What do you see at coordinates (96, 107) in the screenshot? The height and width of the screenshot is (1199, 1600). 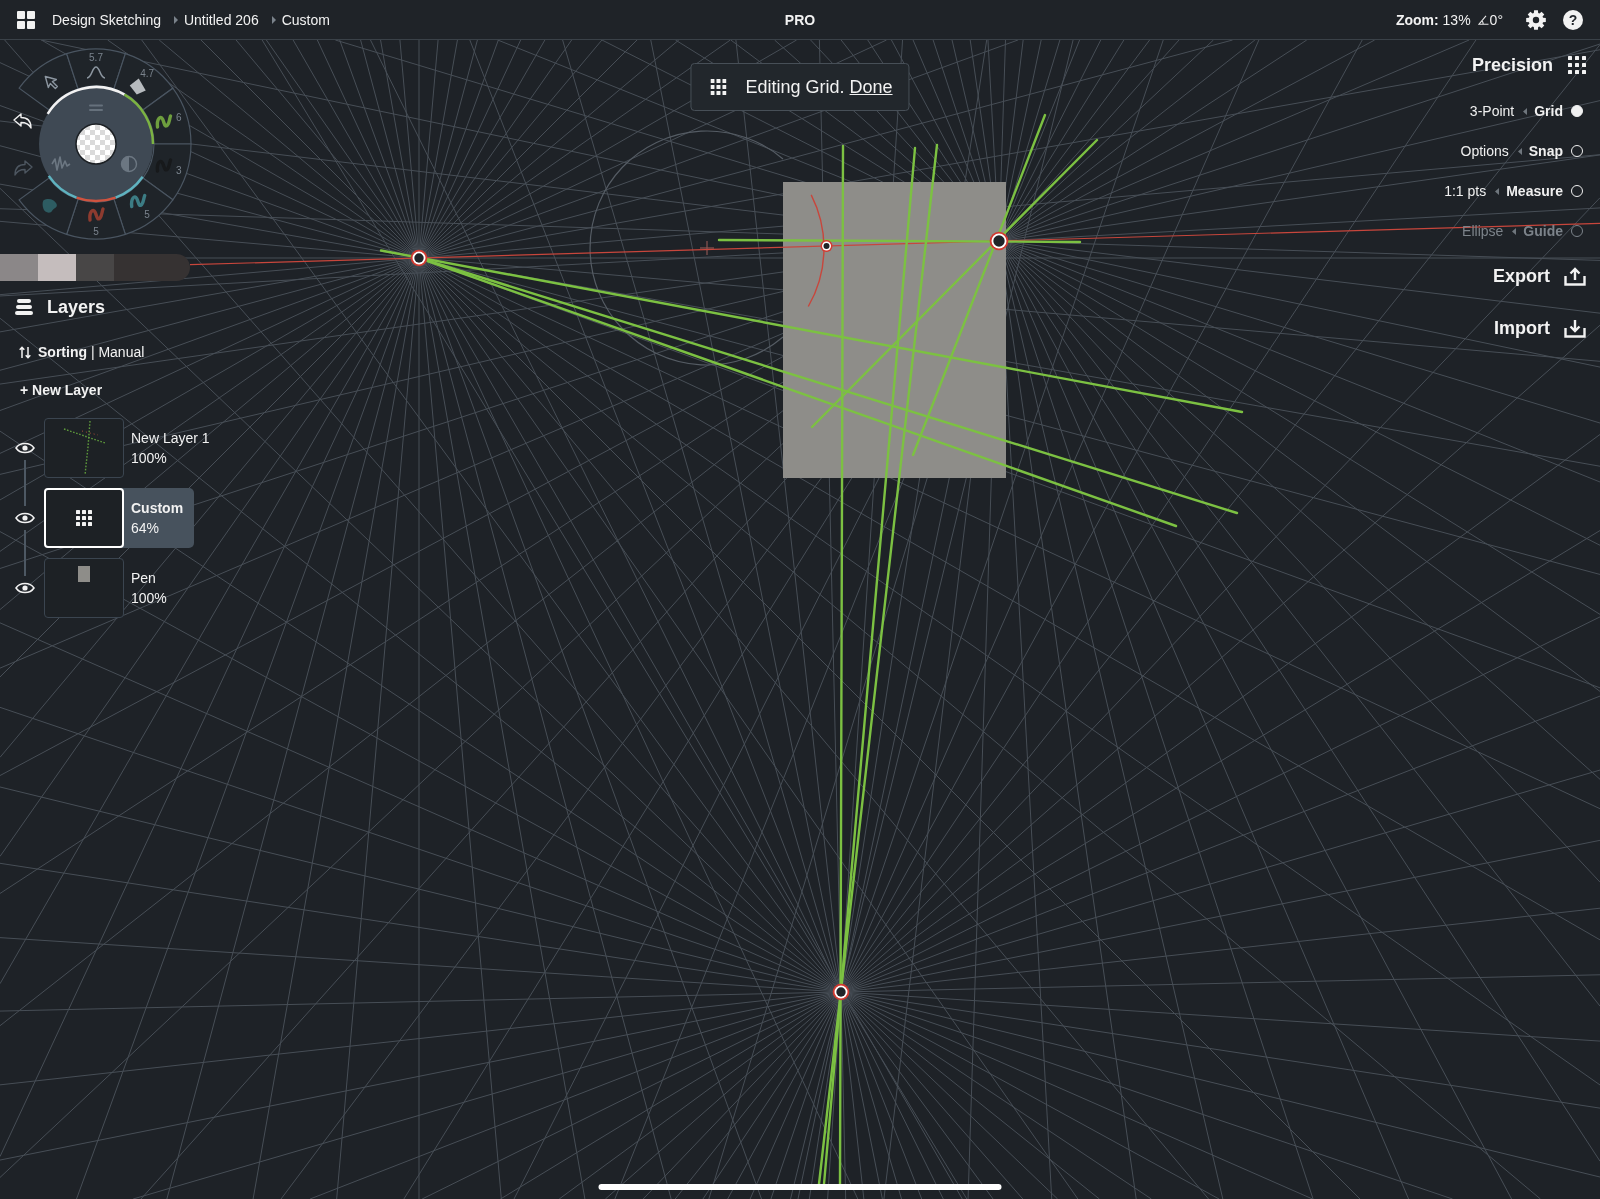 I see `handle-icon` at bounding box center [96, 107].